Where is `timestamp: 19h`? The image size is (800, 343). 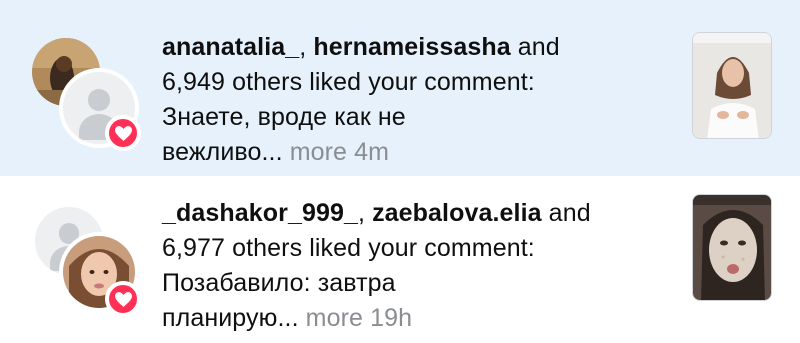
timestamp: 19h is located at coordinates (391, 318).